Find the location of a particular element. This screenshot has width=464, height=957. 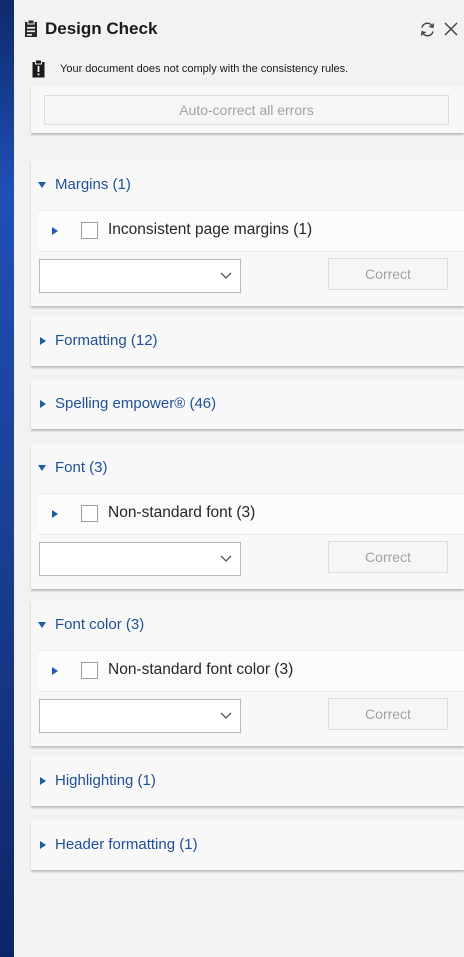

section-spelling-header: Spelling empower® (46) is located at coordinates (247, 404).